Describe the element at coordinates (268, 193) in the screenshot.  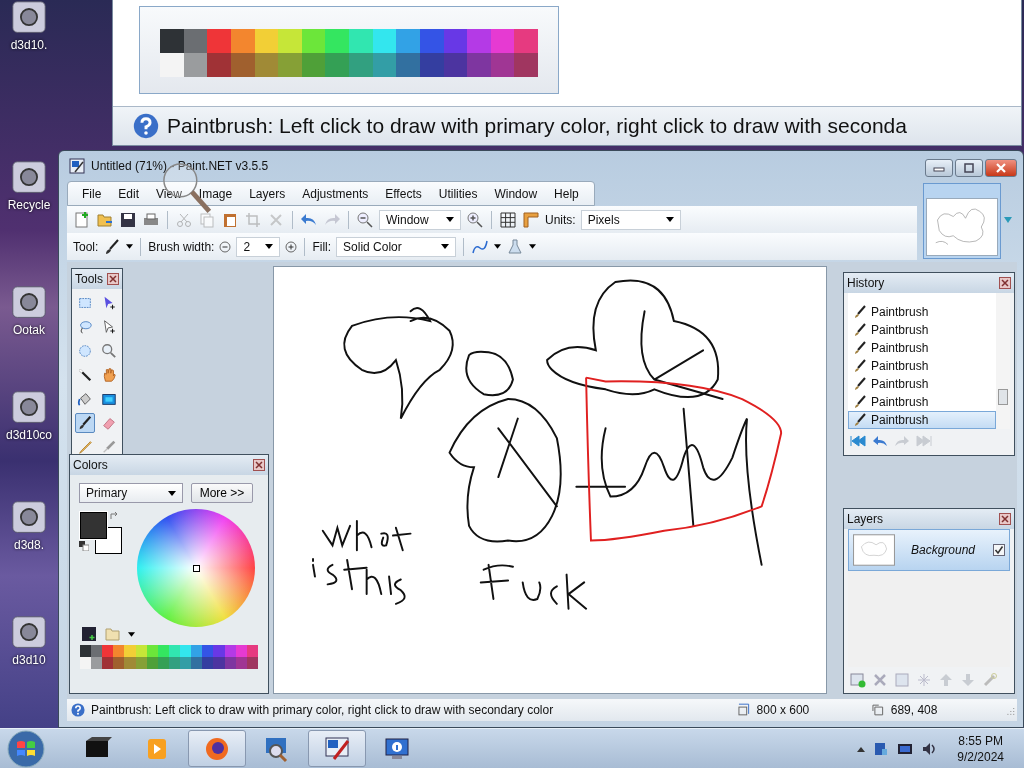
I see `menu-item: Layers` at that location.